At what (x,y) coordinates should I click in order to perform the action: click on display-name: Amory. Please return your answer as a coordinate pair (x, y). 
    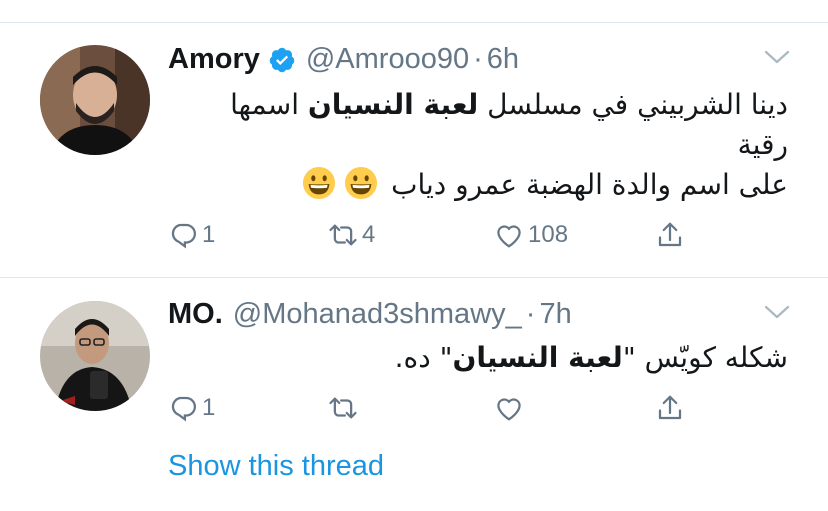
    Looking at the image, I should click on (214, 59).